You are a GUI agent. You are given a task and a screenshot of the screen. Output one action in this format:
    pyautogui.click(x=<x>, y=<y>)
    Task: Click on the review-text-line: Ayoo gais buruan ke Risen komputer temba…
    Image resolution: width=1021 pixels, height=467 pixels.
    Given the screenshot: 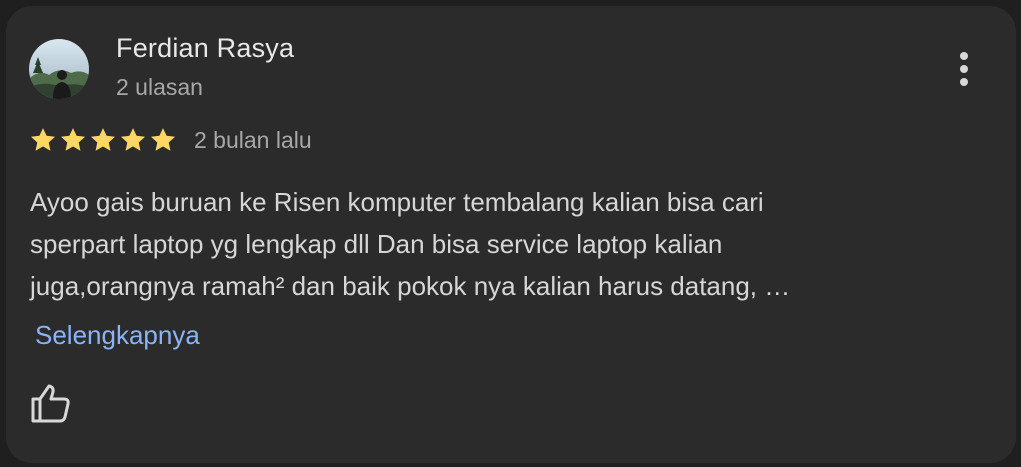 What is the action you would take?
    pyautogui.click(x=397, y=202)
    